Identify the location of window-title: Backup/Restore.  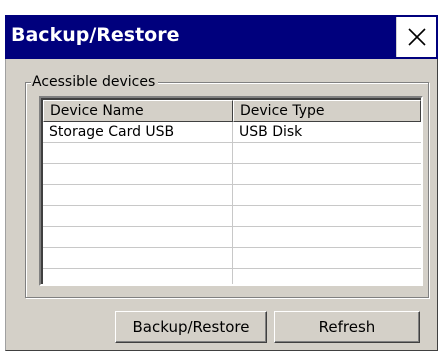
(95, 35).